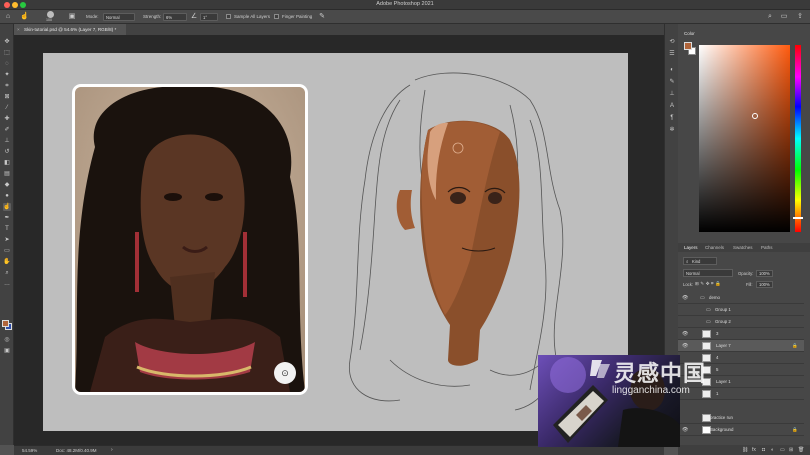 This screenshot has width=810, height=455. What do you see at coordinates (741, 430) in the screenshot?
I see `layer-row-background: 👁 Background 🔒` at bounding box center [741, 430].